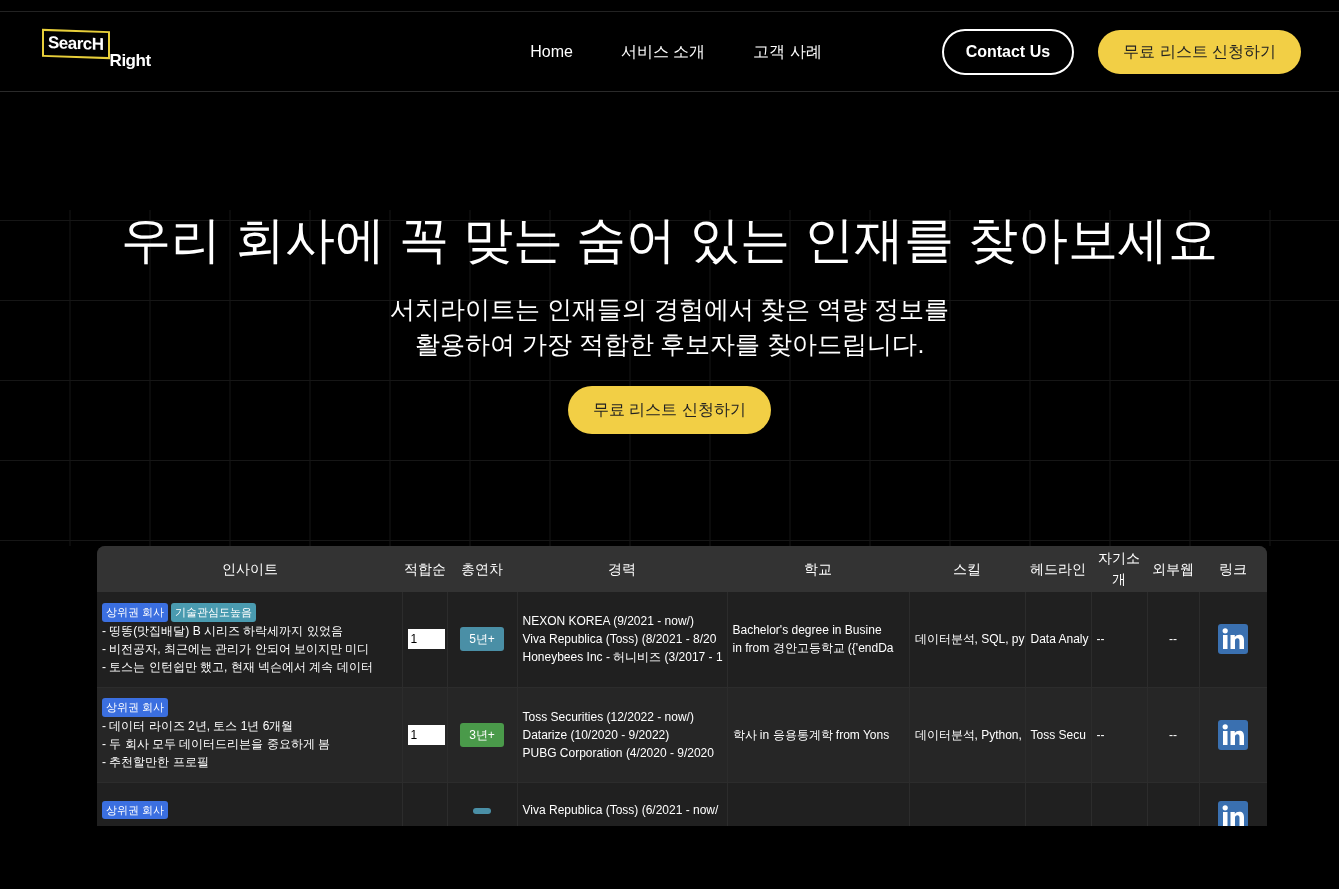 Image resolution: width=1339 pixels, height=889 pixels. I want to click on school-line: in from 경안고등학교 ({'endDa, so click(813, 649).